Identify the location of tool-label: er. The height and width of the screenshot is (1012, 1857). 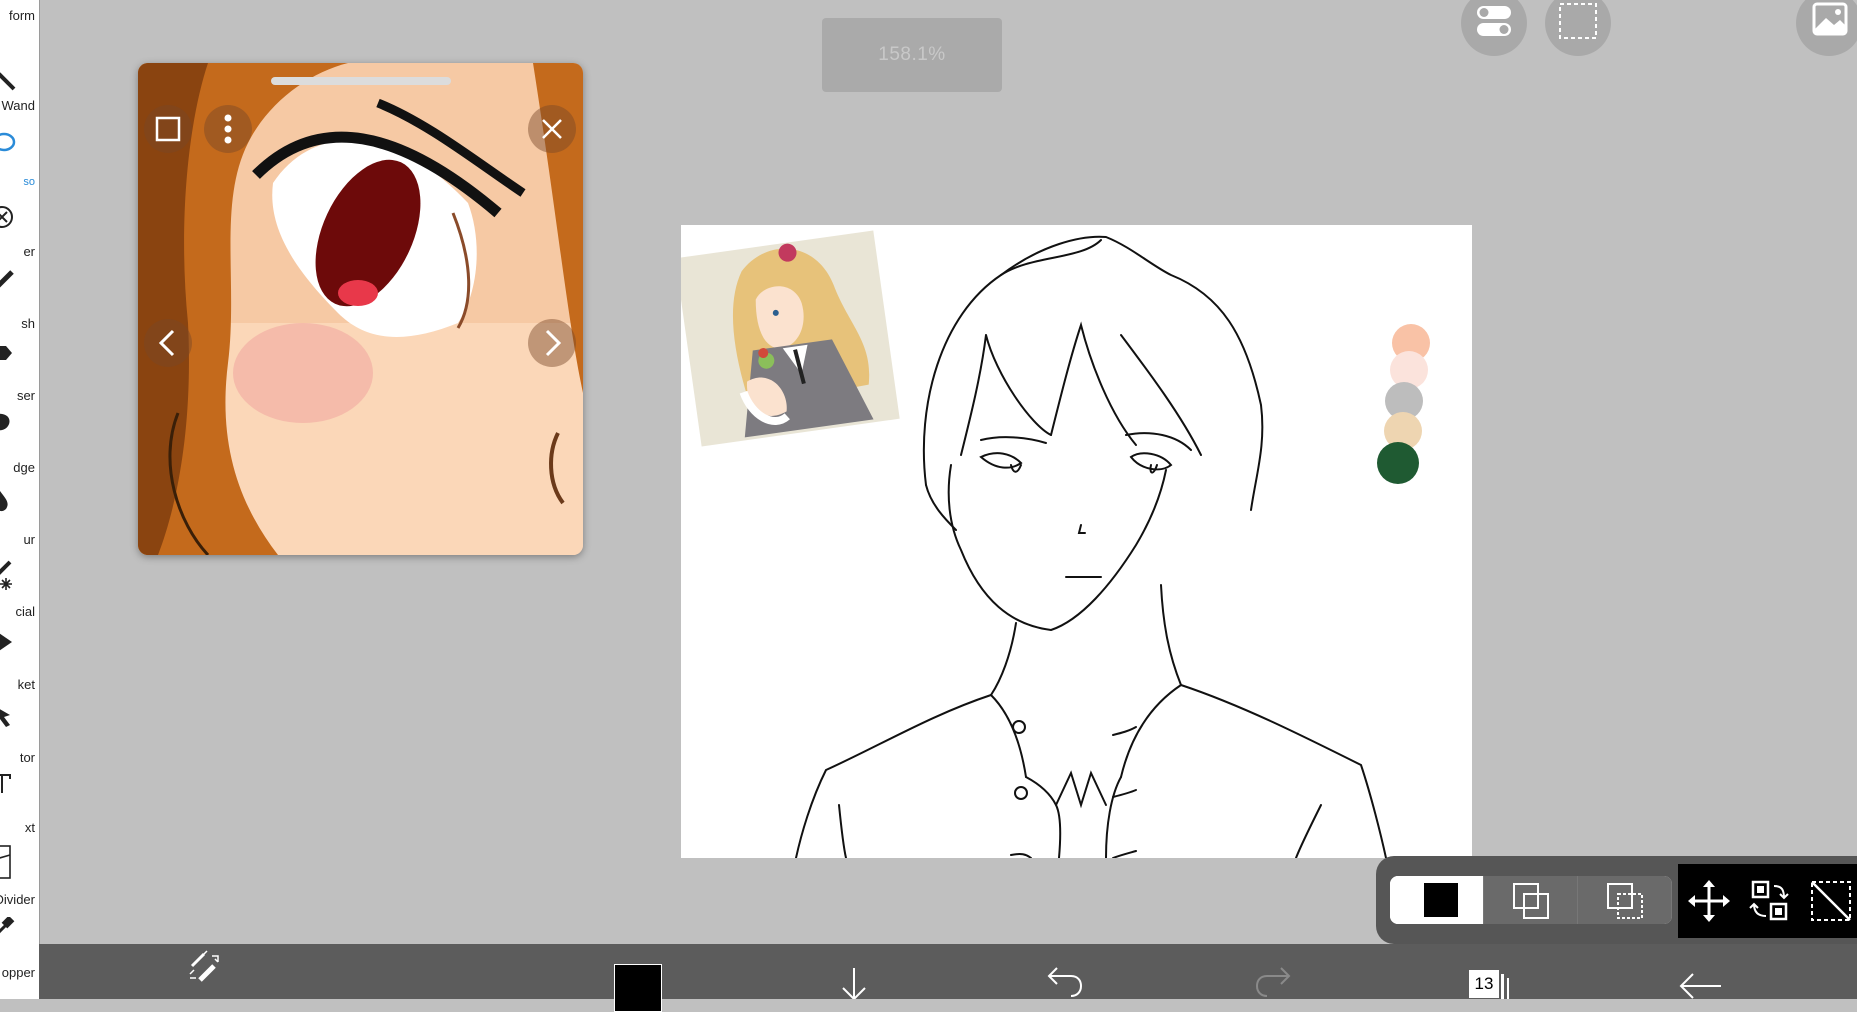
(29, 251).